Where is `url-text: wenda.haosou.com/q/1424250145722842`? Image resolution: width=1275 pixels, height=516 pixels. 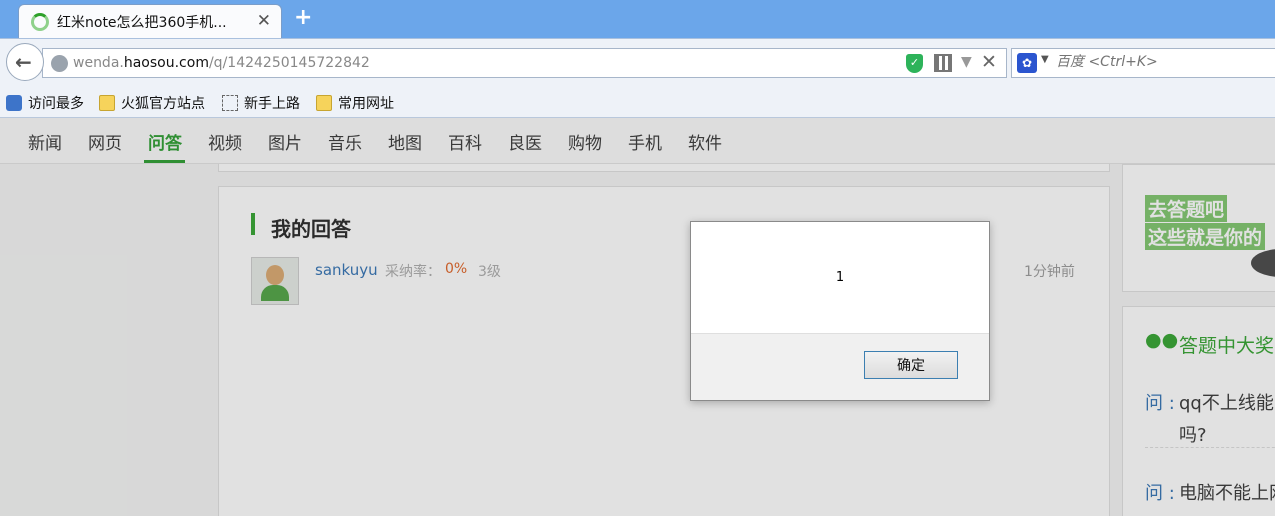
url-text: wenda.haosou.com/q/1424250145722842 is located at coordinates (221, 63).